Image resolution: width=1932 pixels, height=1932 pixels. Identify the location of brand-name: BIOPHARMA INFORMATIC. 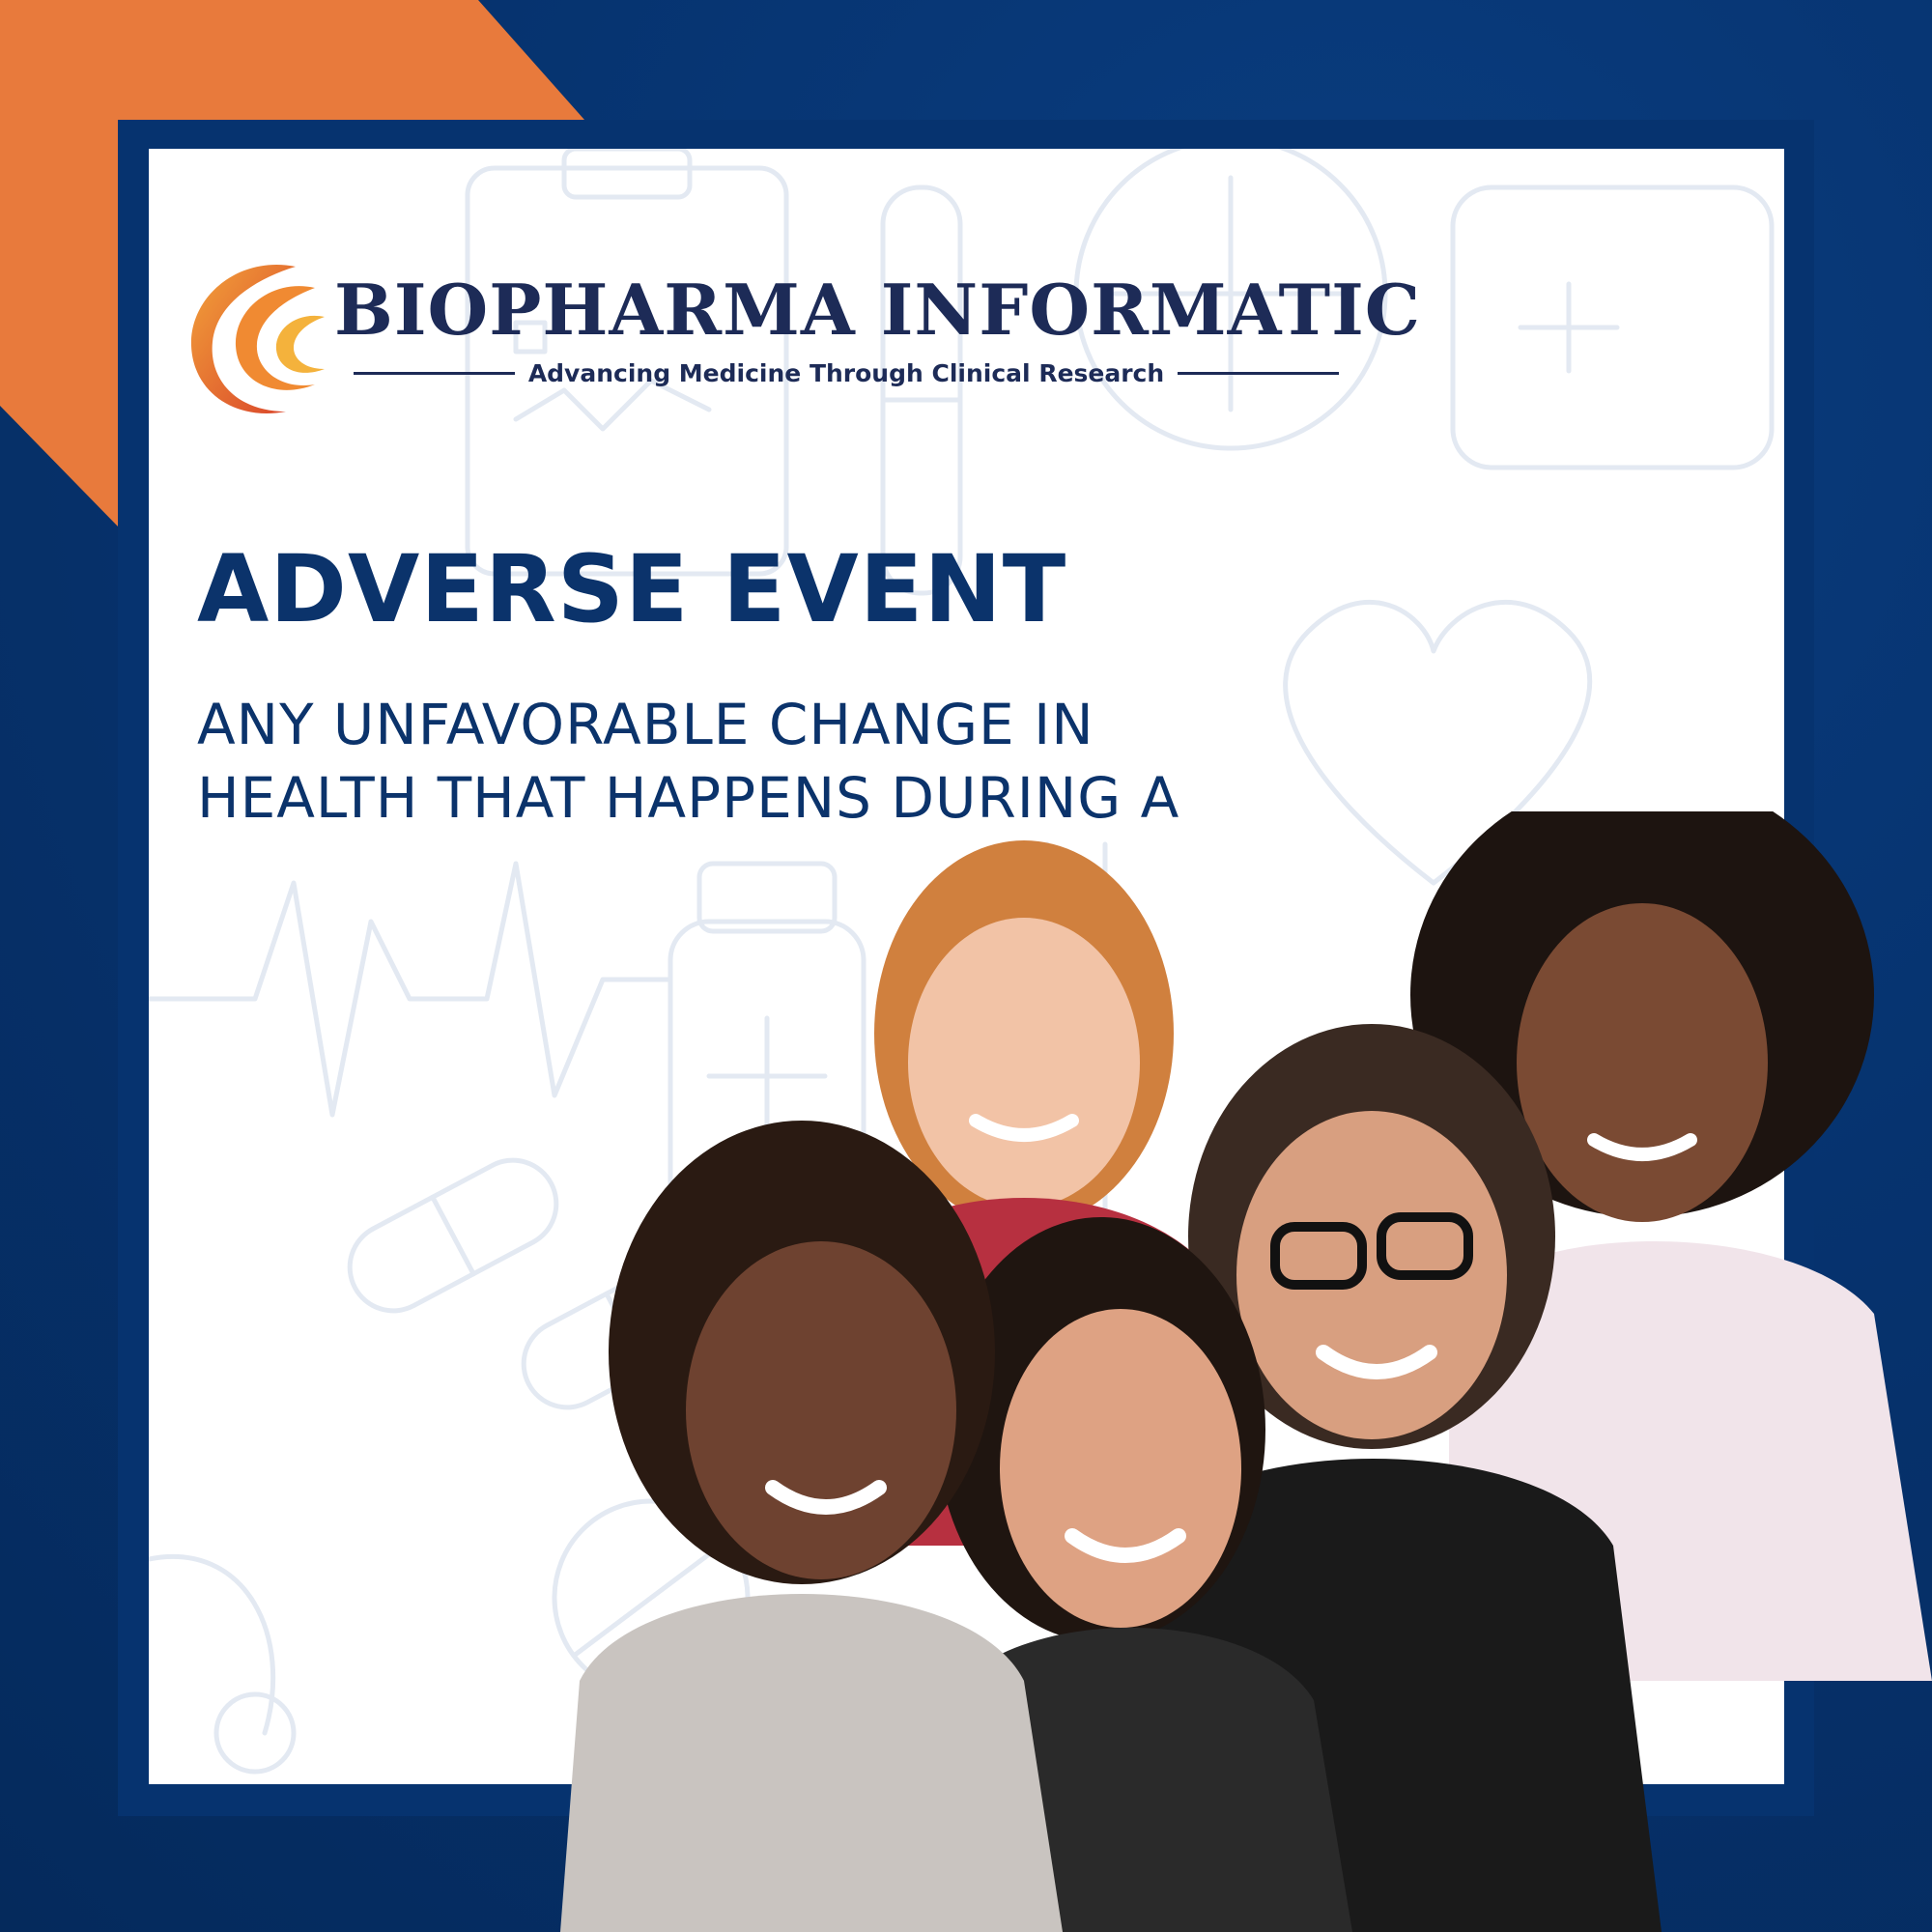
(878, 310).